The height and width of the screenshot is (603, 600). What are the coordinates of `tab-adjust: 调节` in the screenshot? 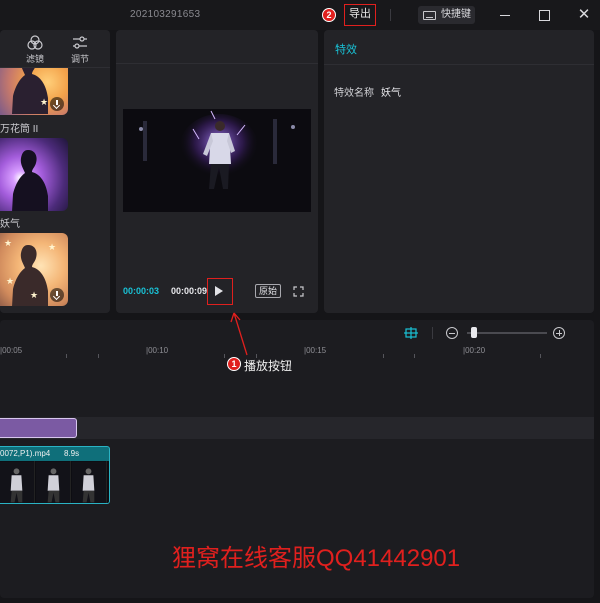 It's located at (80, 49).